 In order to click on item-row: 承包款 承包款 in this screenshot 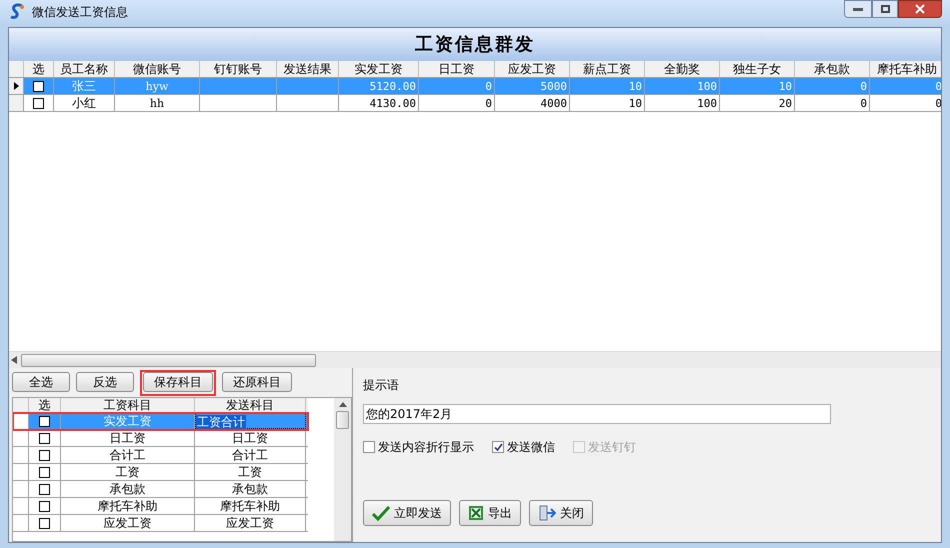, I will do `click(160, 489)`.